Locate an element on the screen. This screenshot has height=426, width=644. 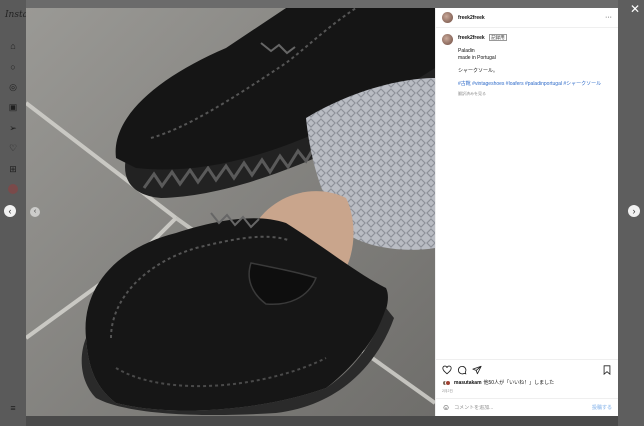
more-options-icon: ··· is located at coordinates (608, 17).